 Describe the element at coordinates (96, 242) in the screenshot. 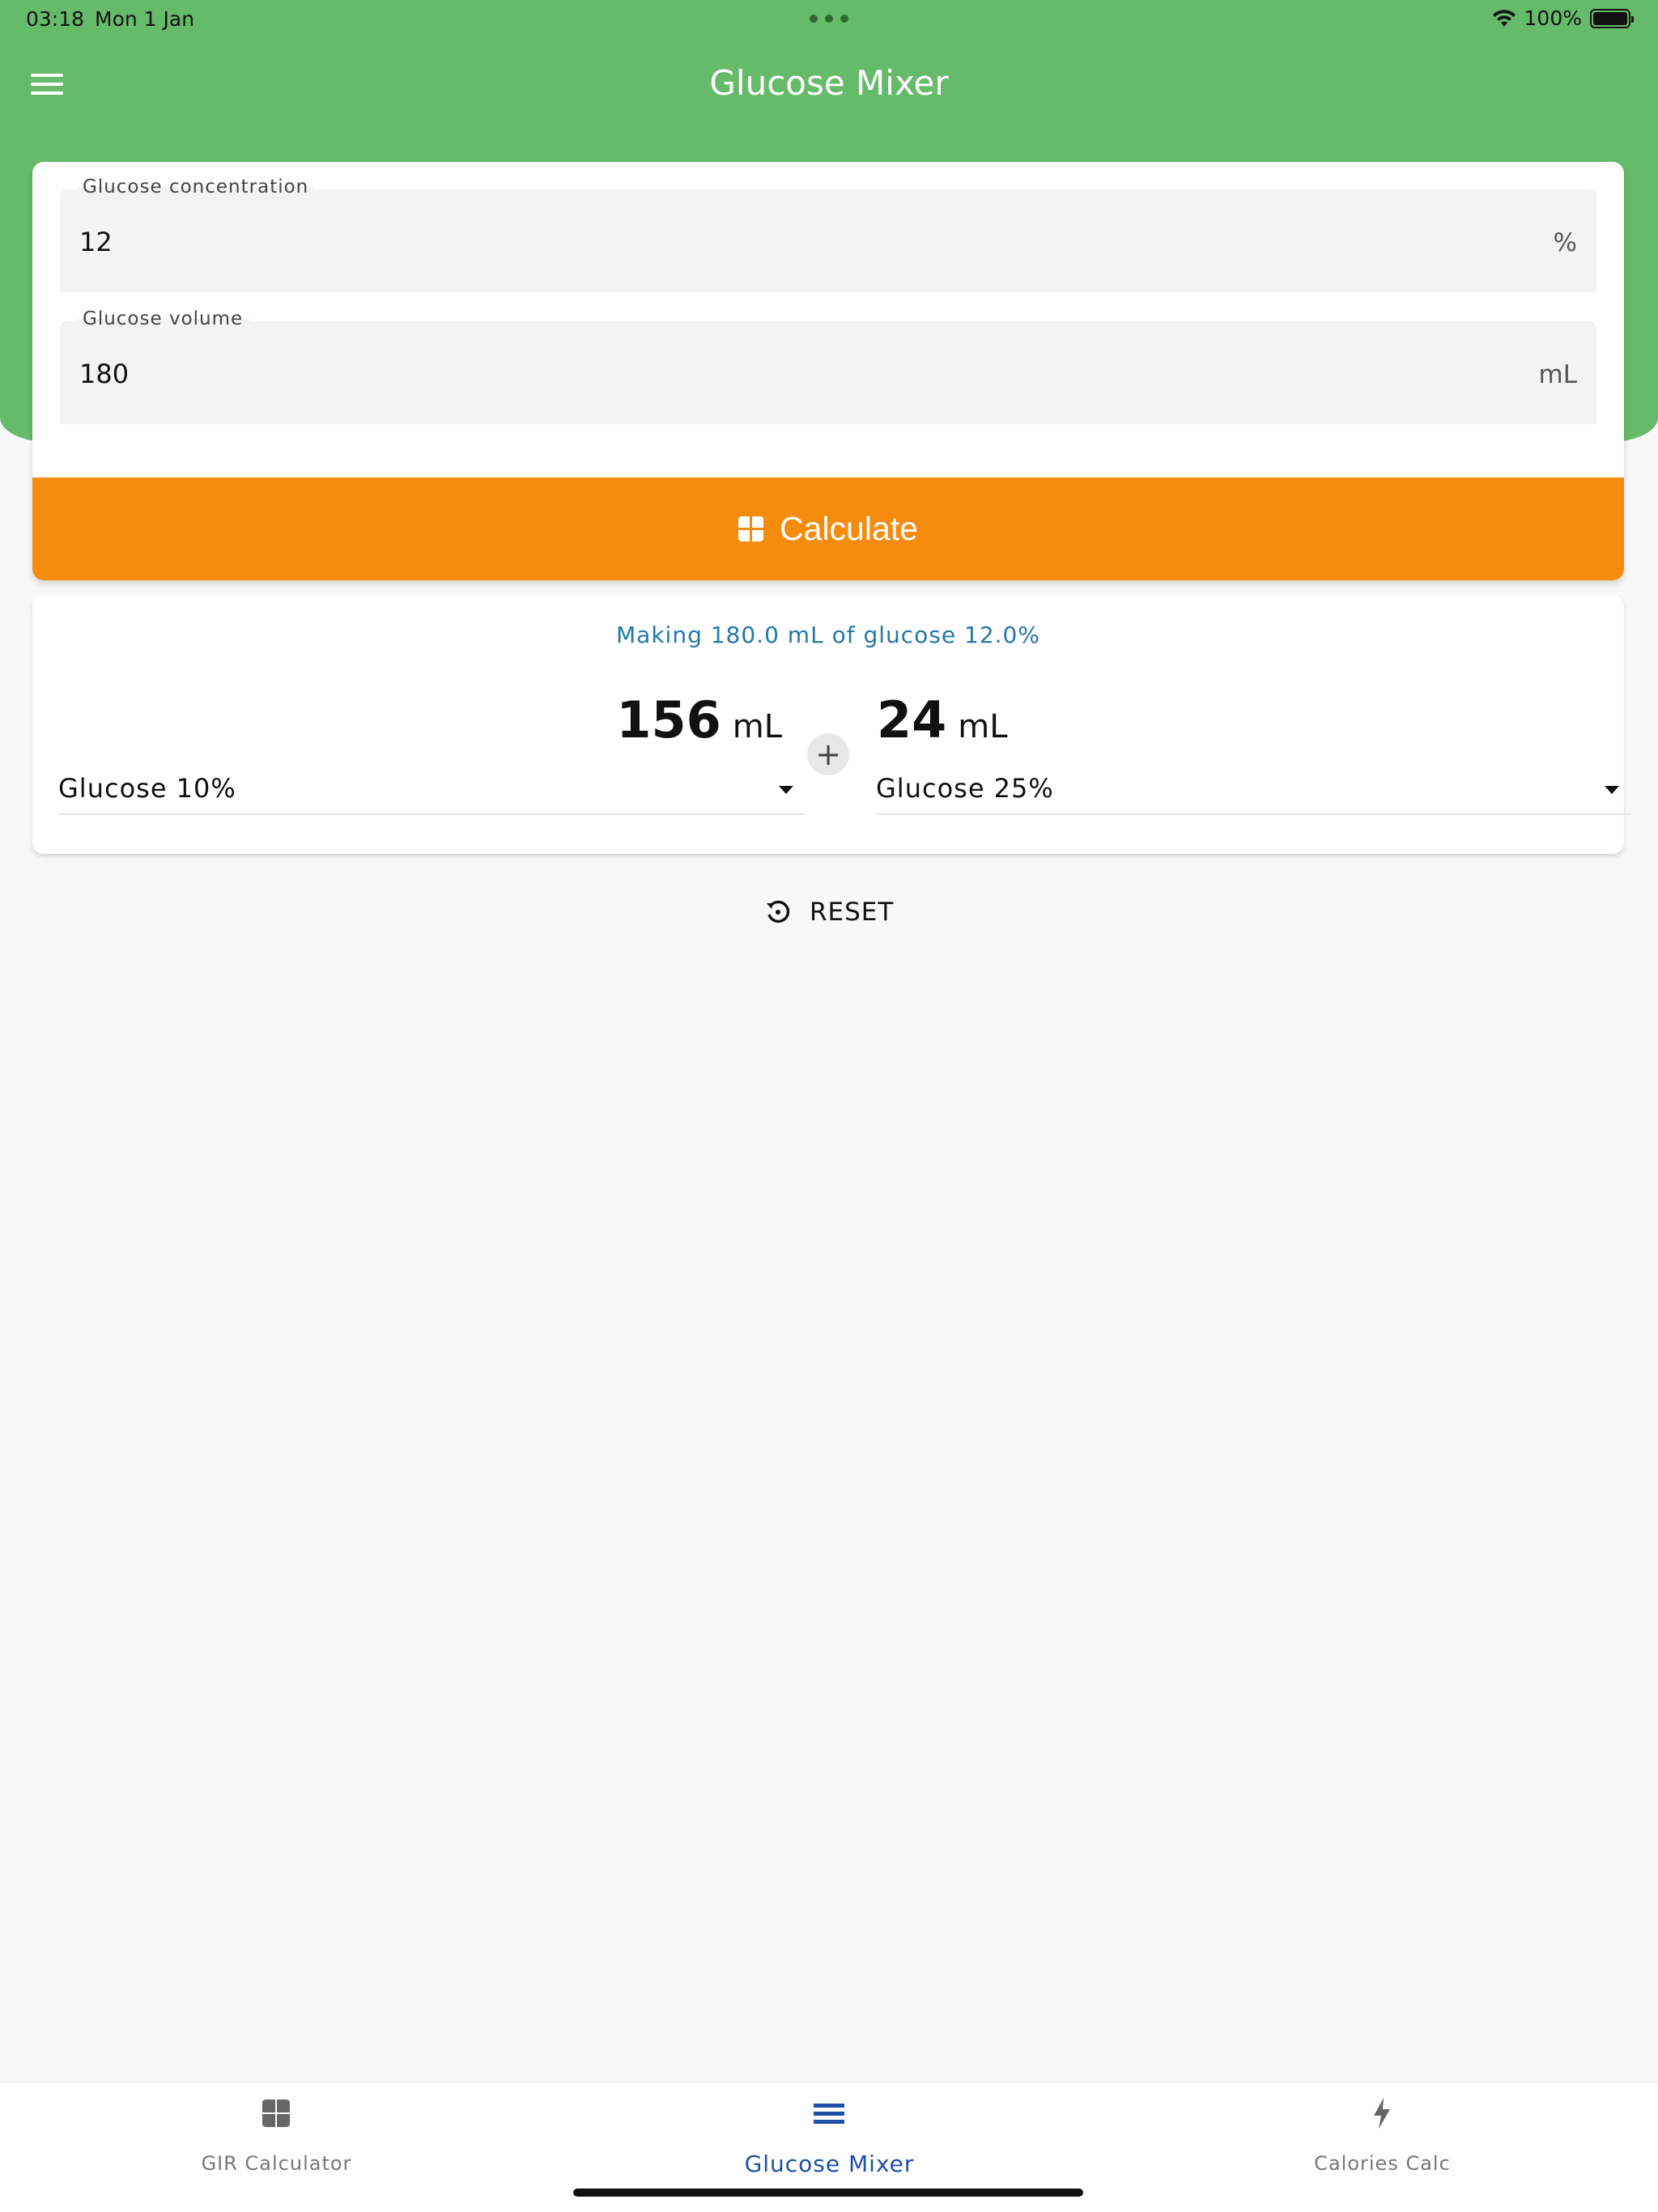

I see `glucose-concentration-input: 12` at that location.